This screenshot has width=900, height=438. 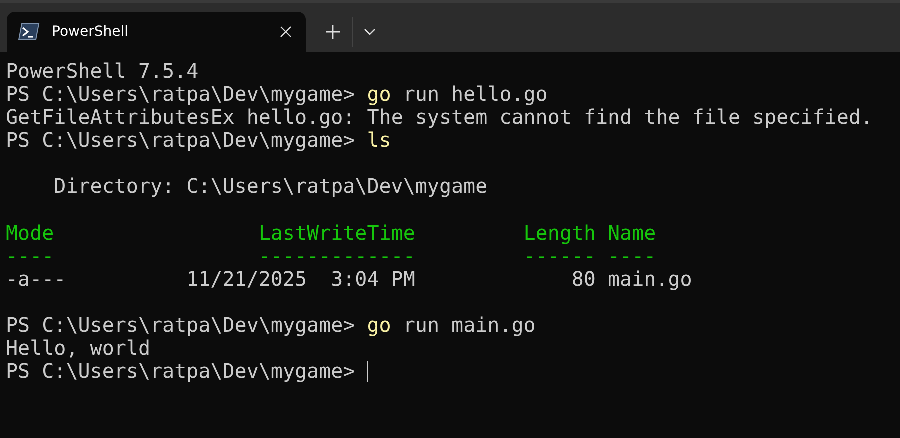 I want to click on column-header: Length, so click(x=560, y=233).